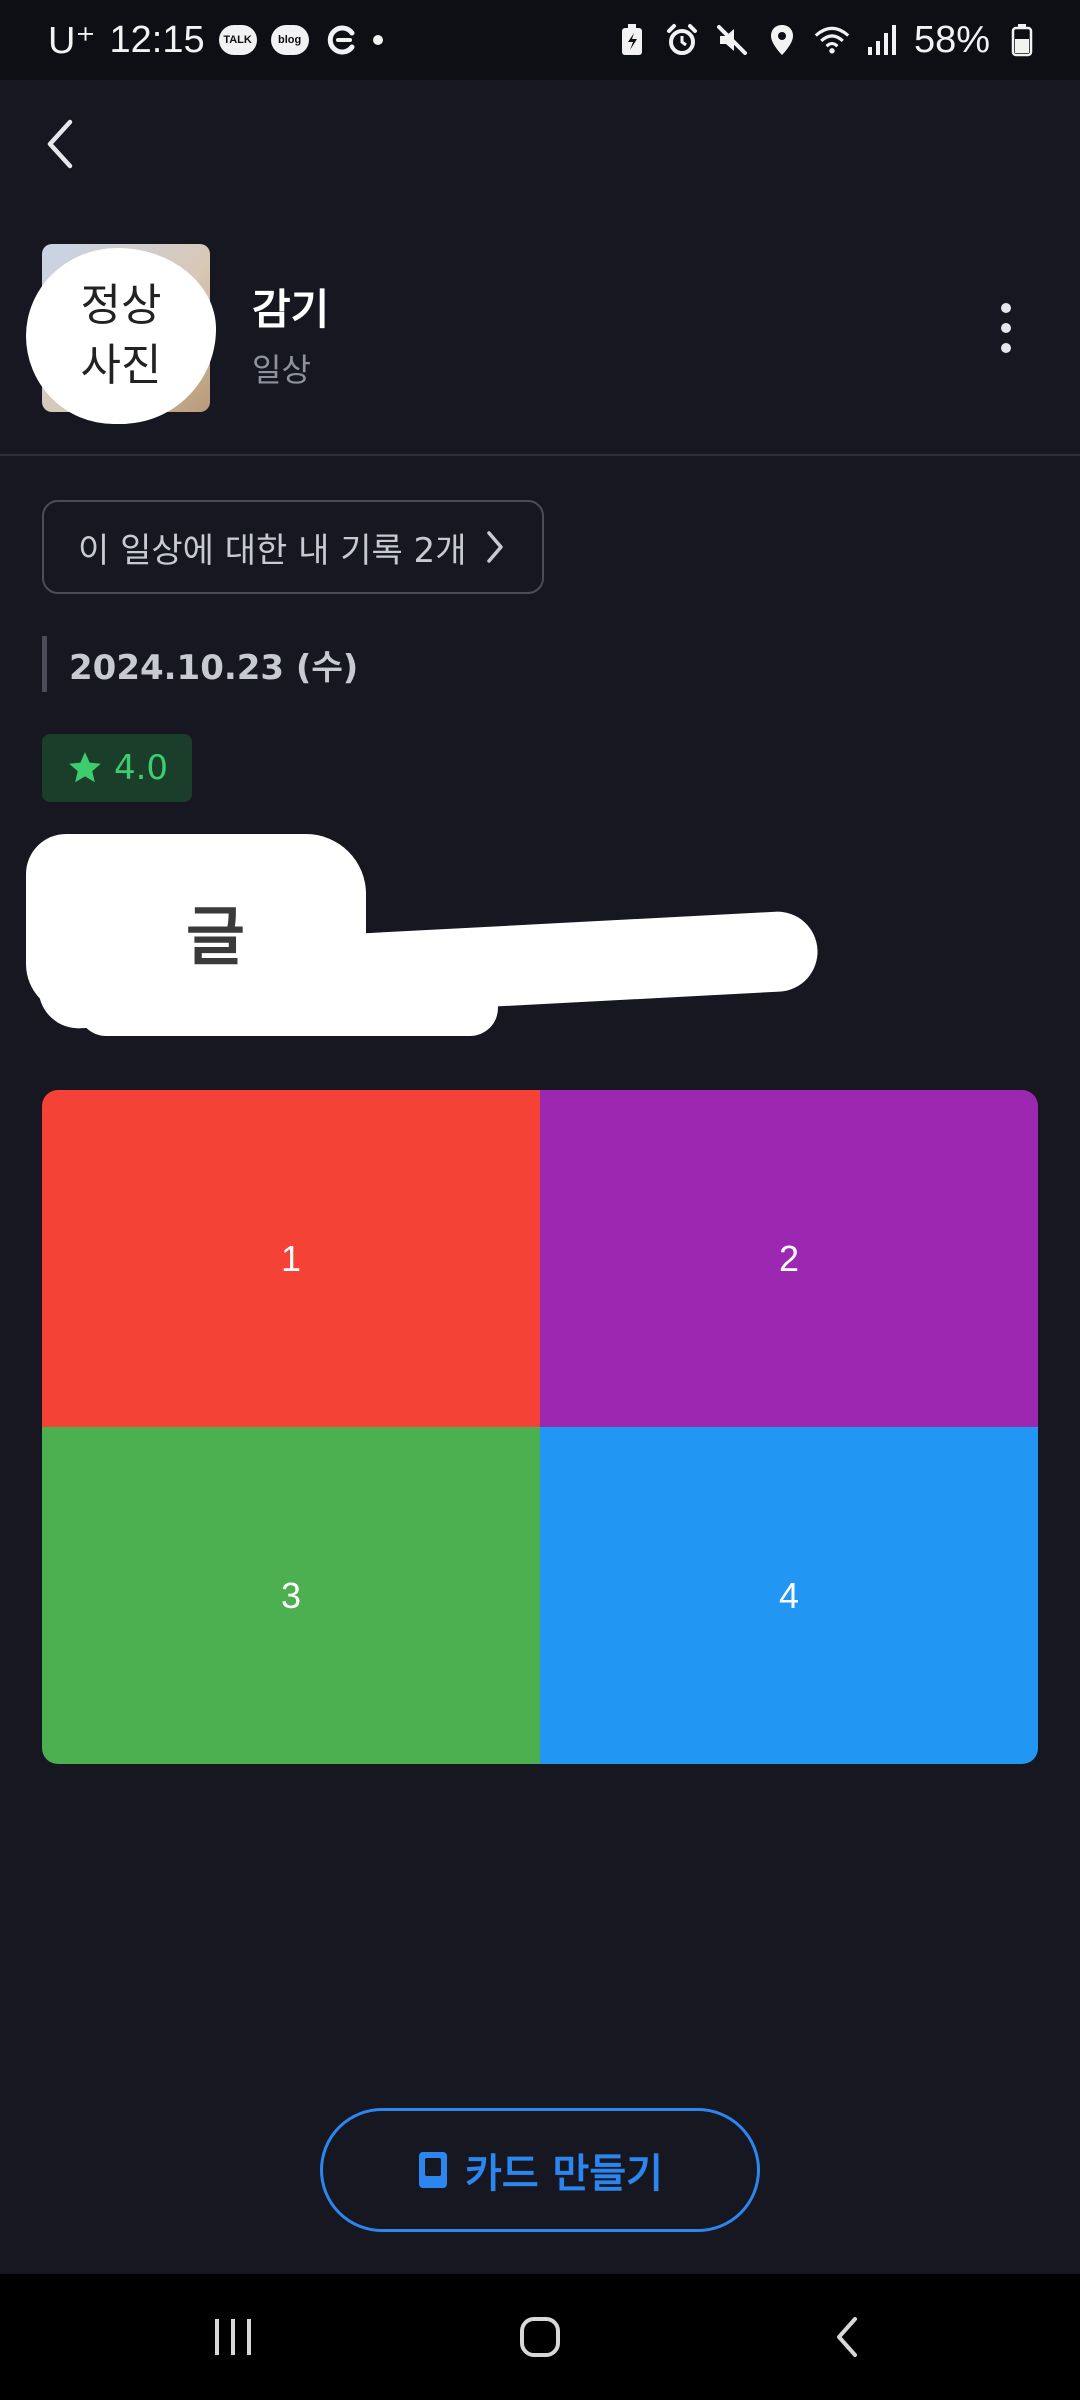 The image size is (1080, 2400). Describe the element at coordinates (214, 667) in the screenshot. I see `entry-date: 2024.10.23 (수)` at that location.